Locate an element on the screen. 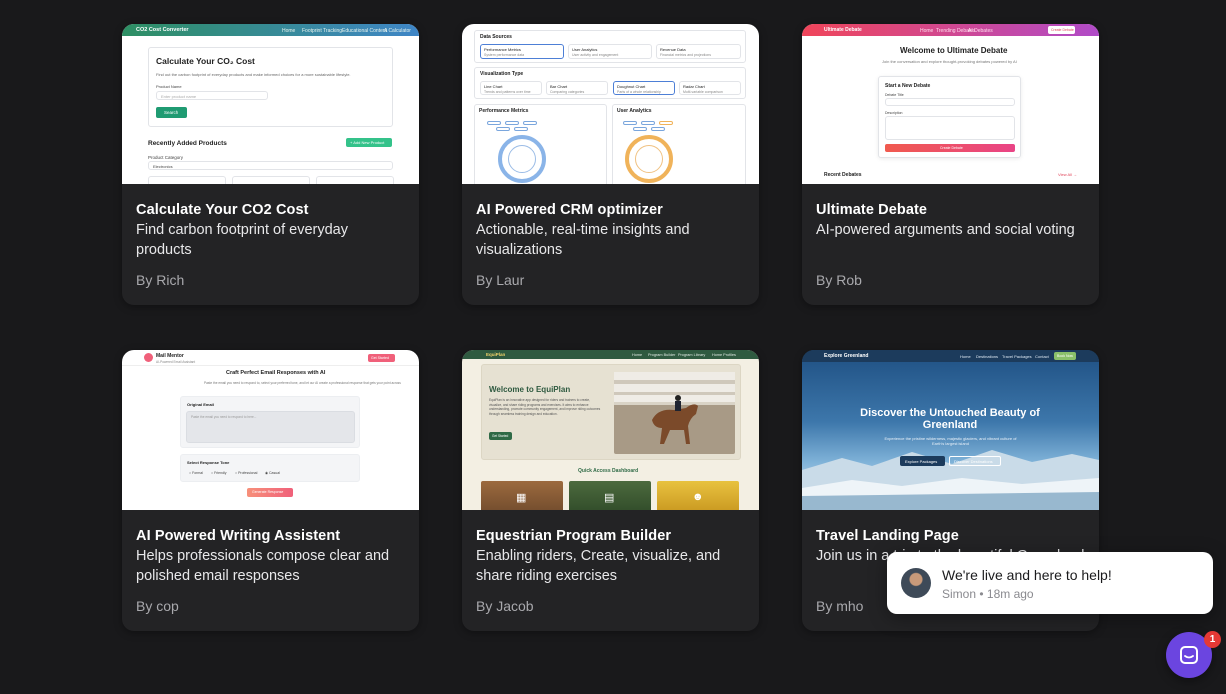  thumb-viz-option: Line Chart Trends and patterns over time is located at coordinates (511, 88).